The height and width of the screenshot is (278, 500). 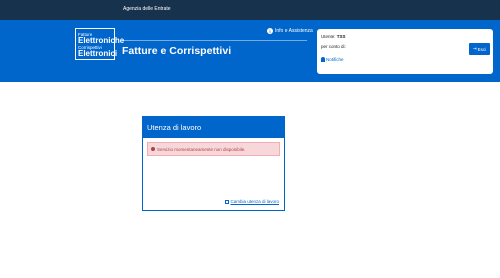 What do you see at coordinates (474, 48) in the screenshot?
I see `logout-icon: ⇥` at bounding box center [474, 48].